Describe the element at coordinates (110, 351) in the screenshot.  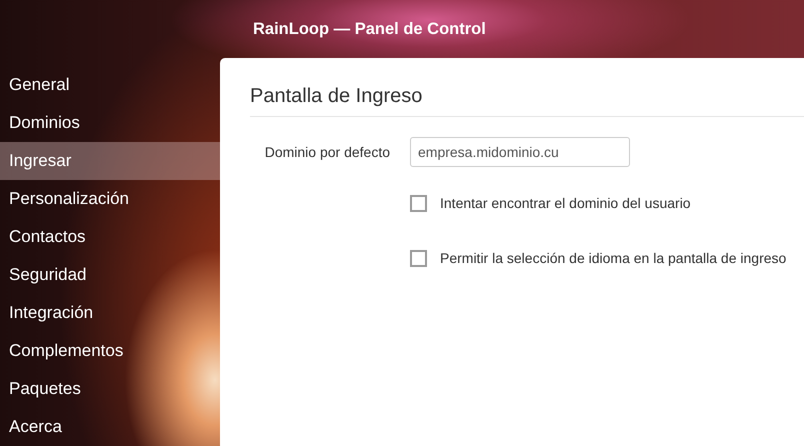
I see `sidebar-item: Complementos` at that location.